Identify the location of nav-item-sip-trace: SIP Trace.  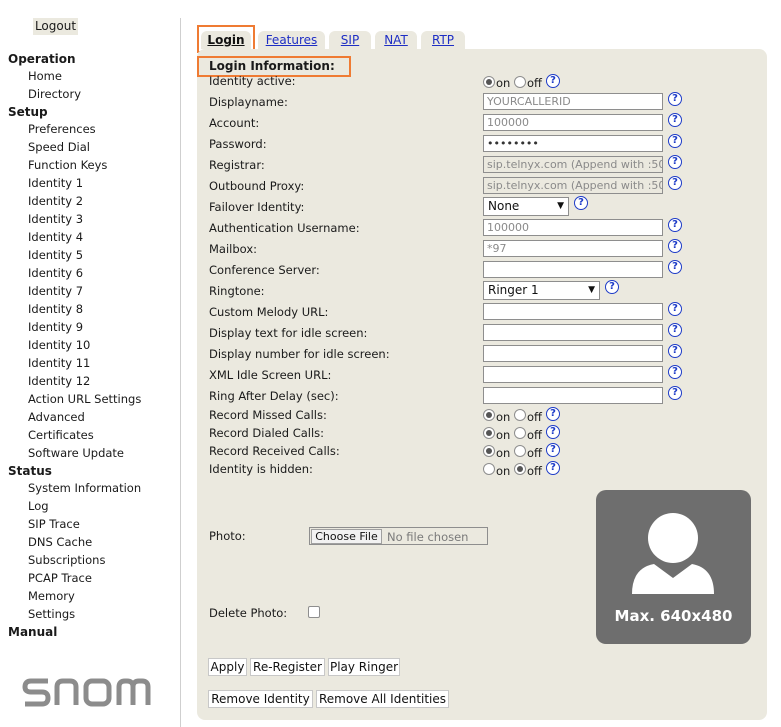
(54, 524).